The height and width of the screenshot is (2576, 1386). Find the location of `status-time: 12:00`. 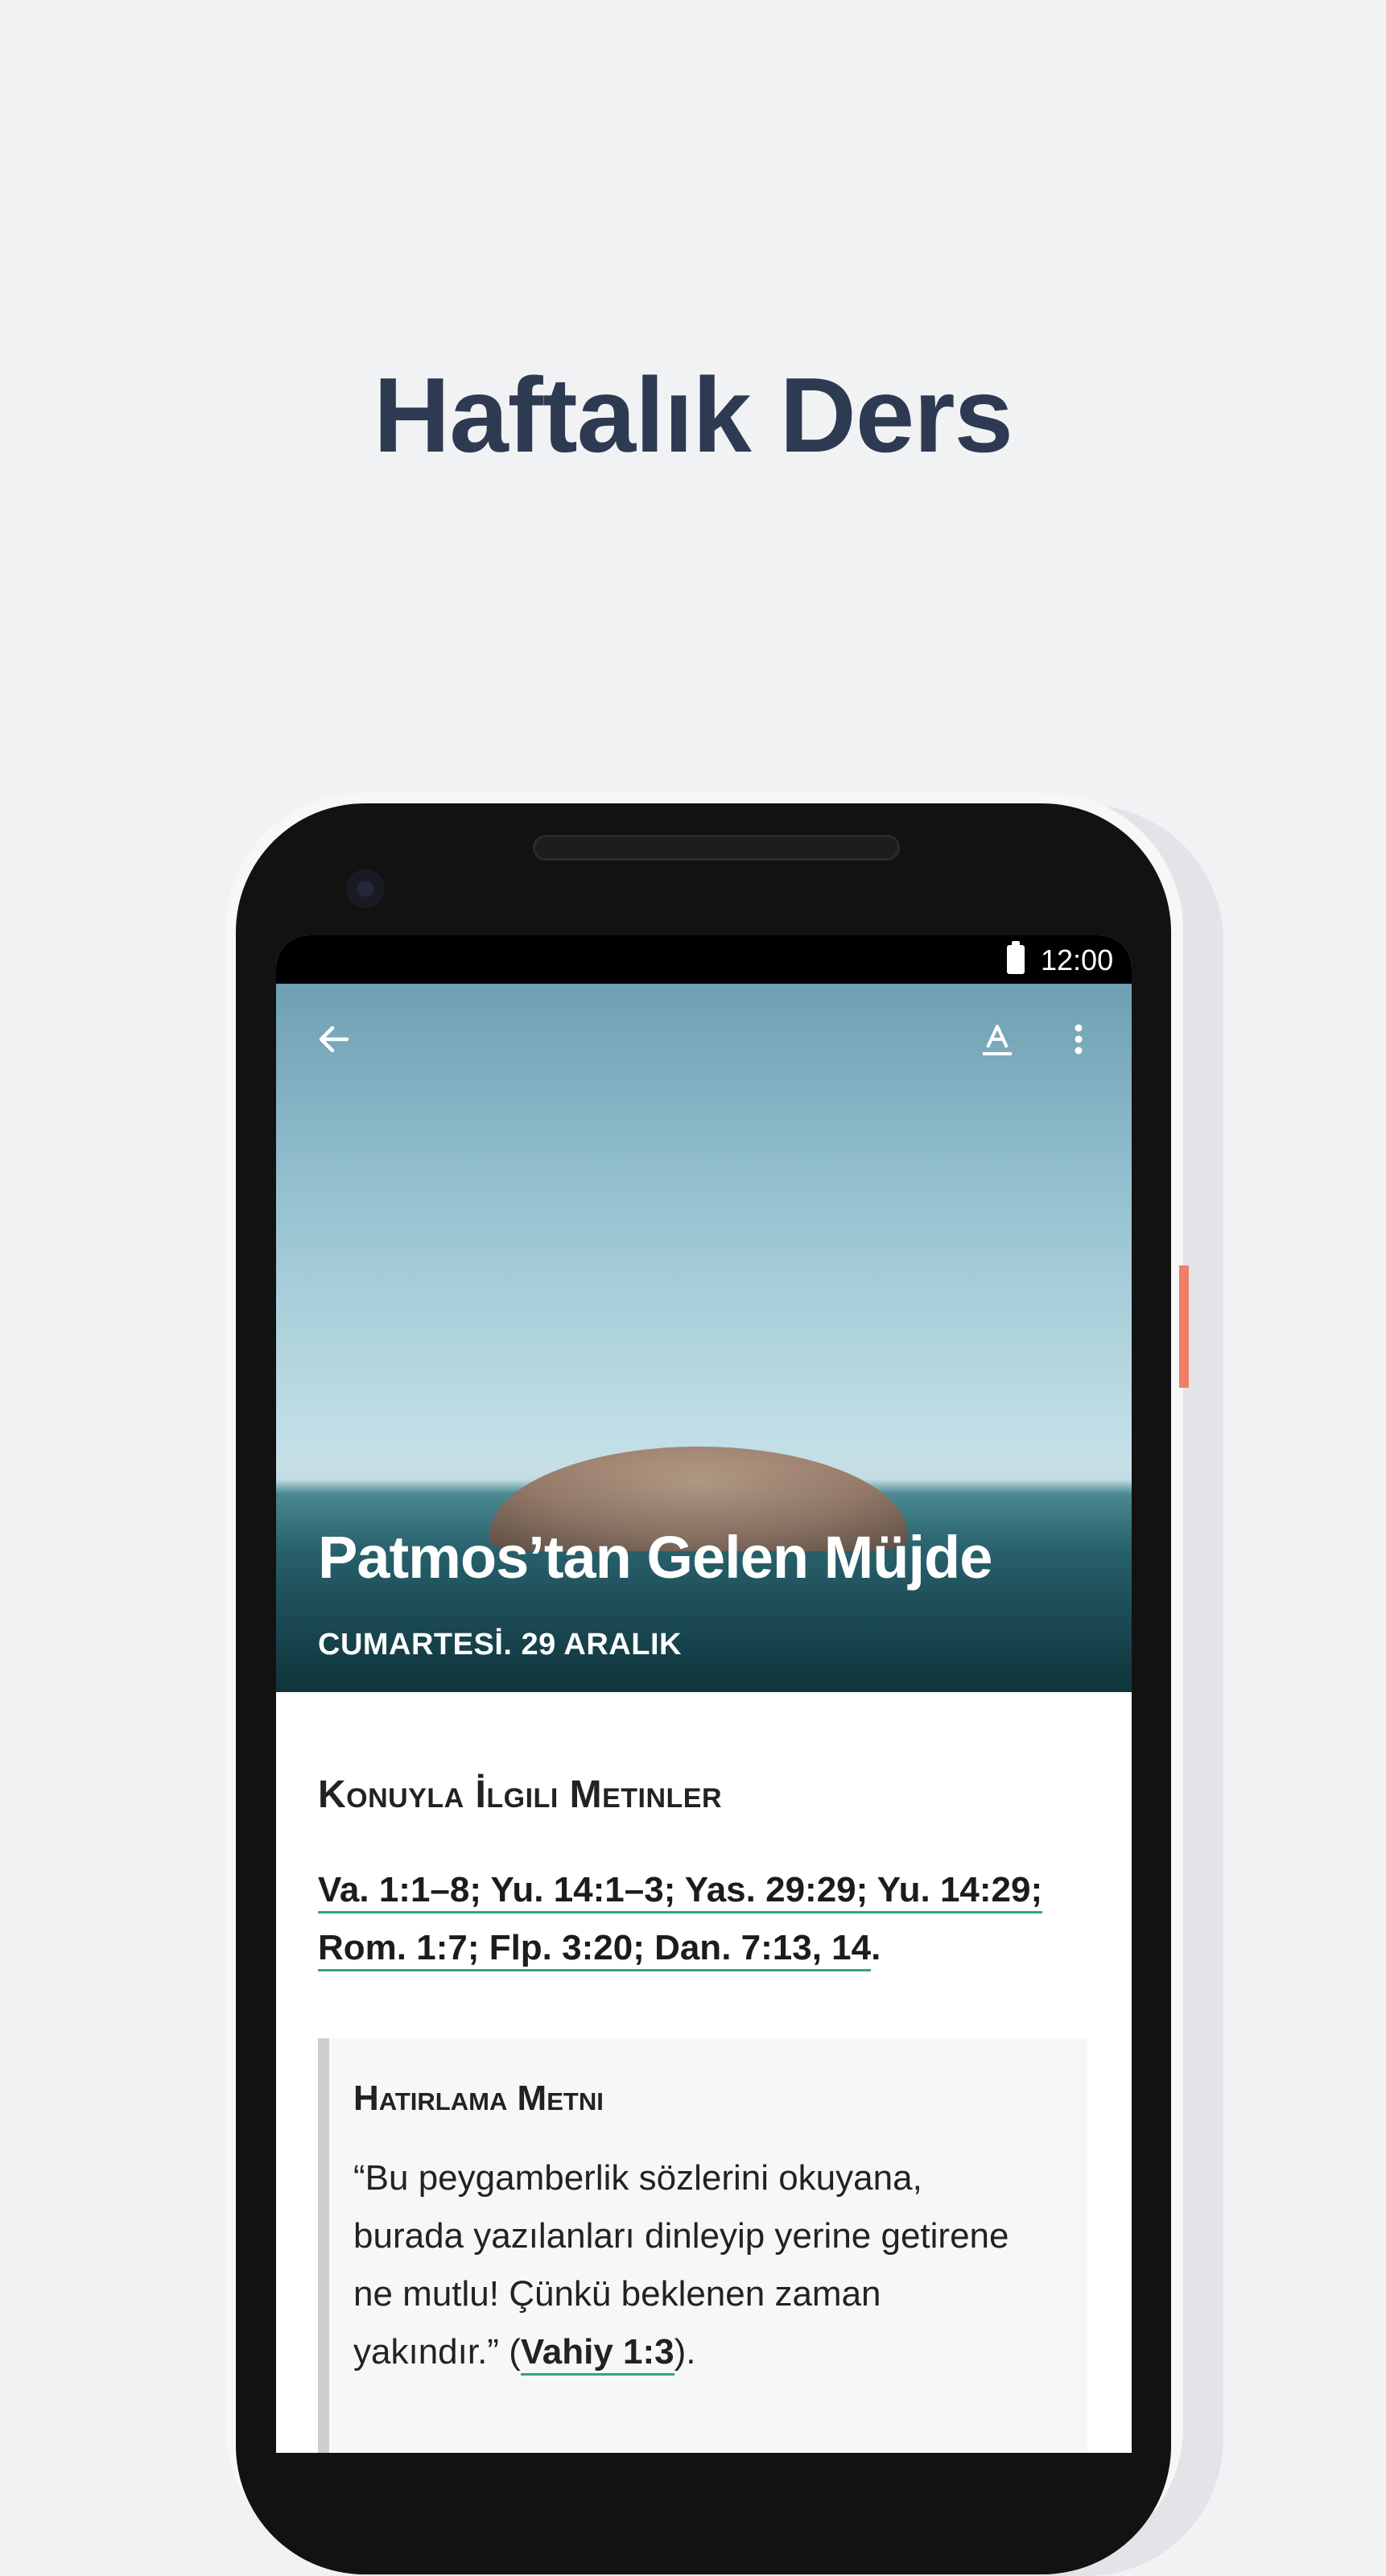

status-time: 12:00 is located at coordinates (1077, 959).